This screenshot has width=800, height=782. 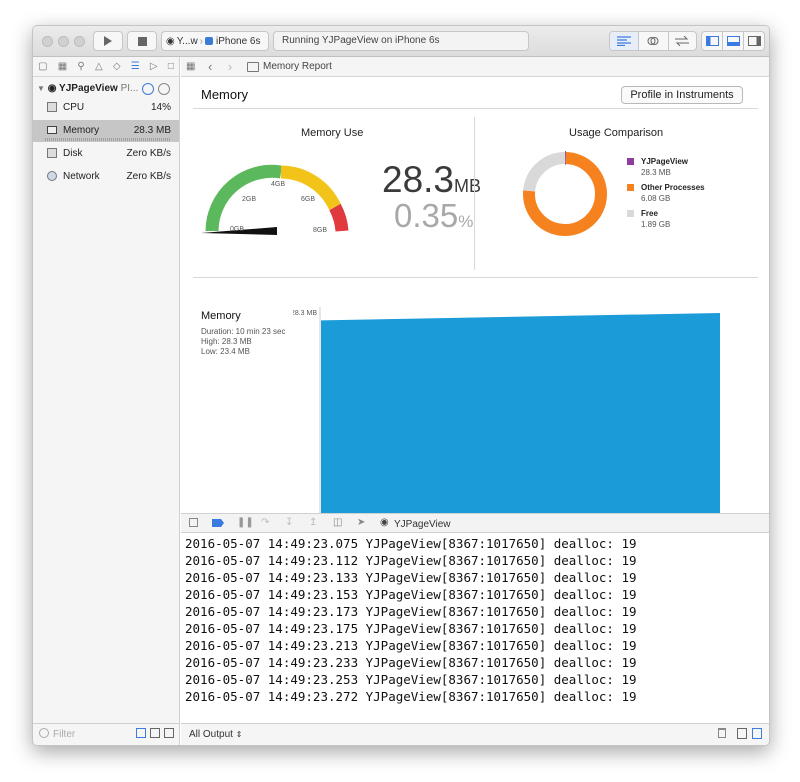 What do you see at coordinates (169, 733) in the screenshot?
I see `queues-icon` at bounding box center [169, 733].